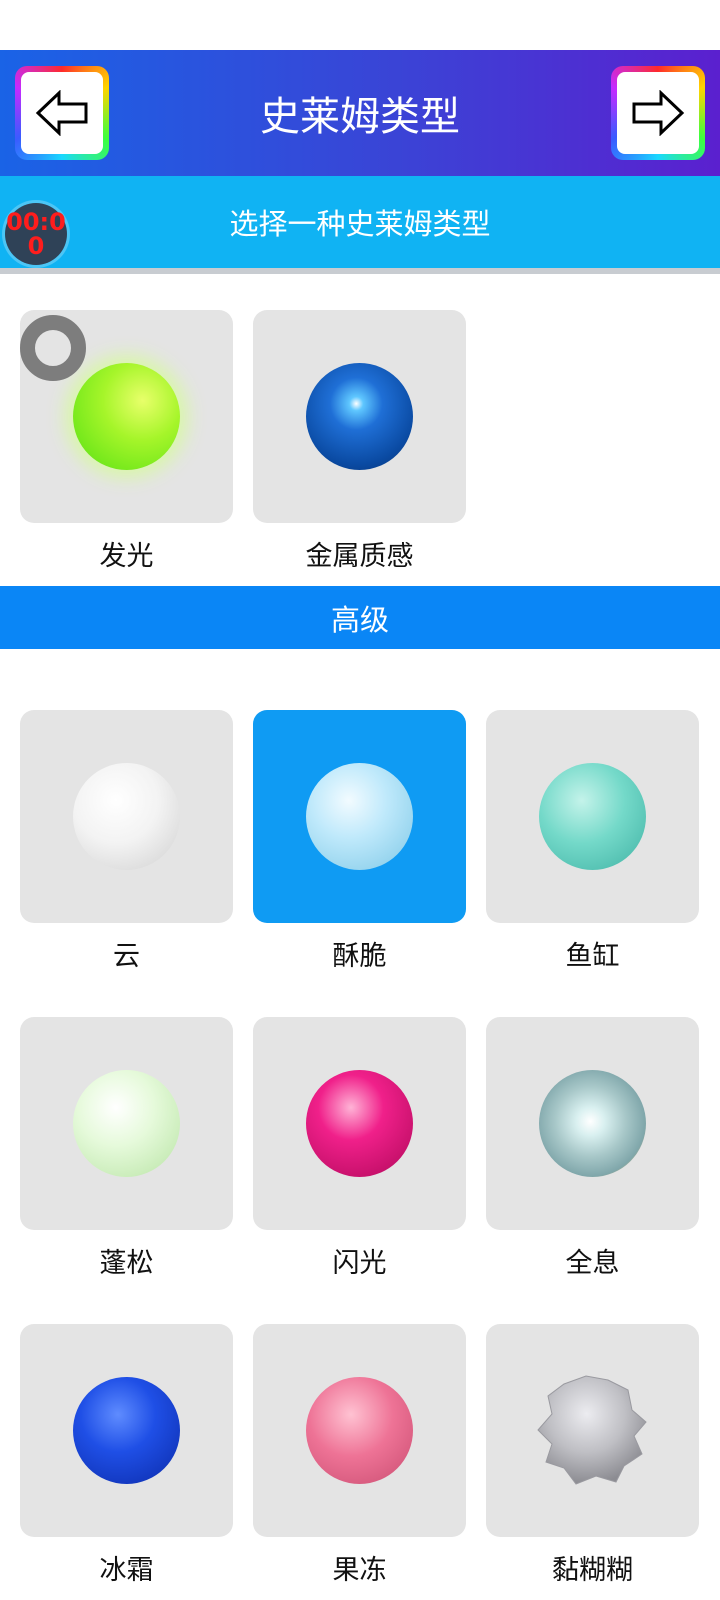 Image resolution: width=720 pixels, height=1600 pixels. I want to click on timer-badge: 00:00, so click(36, 234).